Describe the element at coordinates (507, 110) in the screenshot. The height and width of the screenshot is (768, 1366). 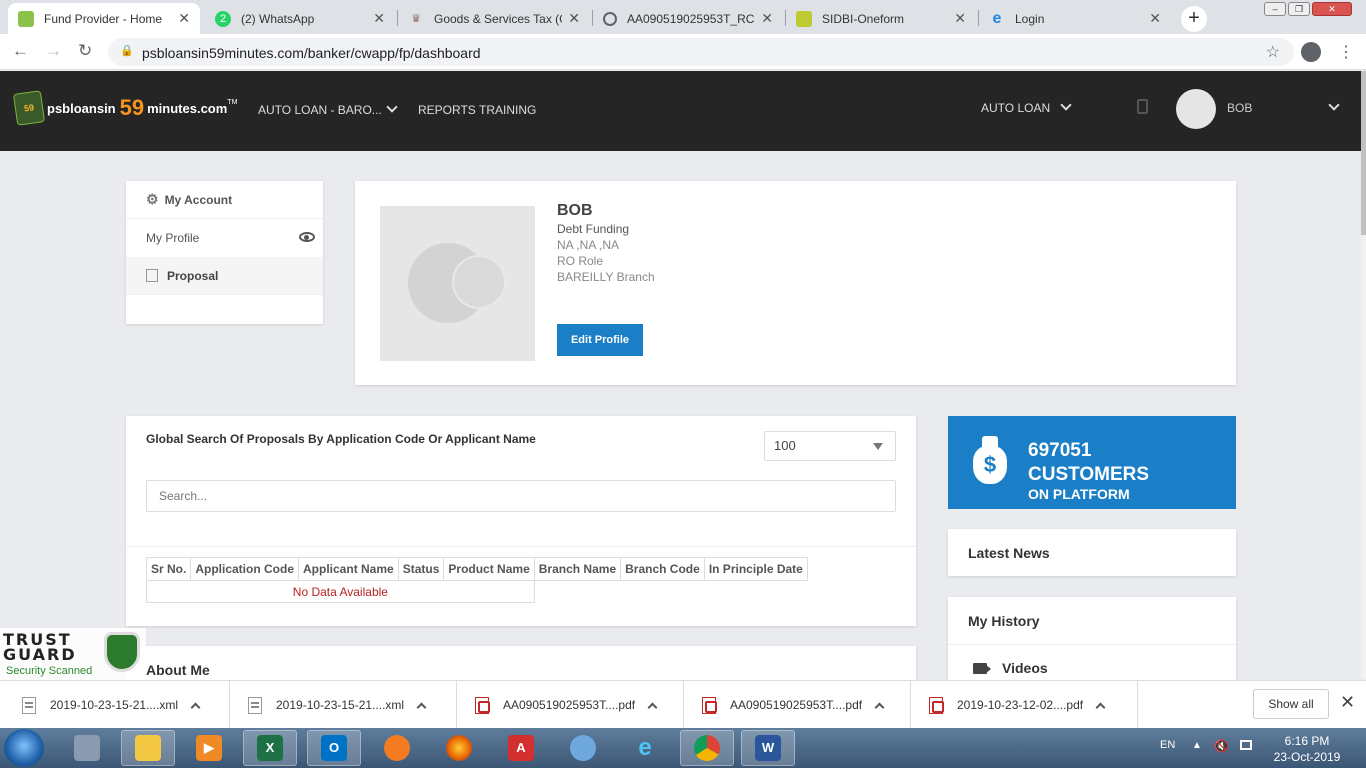
I see `training-link: TRAINING` at that location.